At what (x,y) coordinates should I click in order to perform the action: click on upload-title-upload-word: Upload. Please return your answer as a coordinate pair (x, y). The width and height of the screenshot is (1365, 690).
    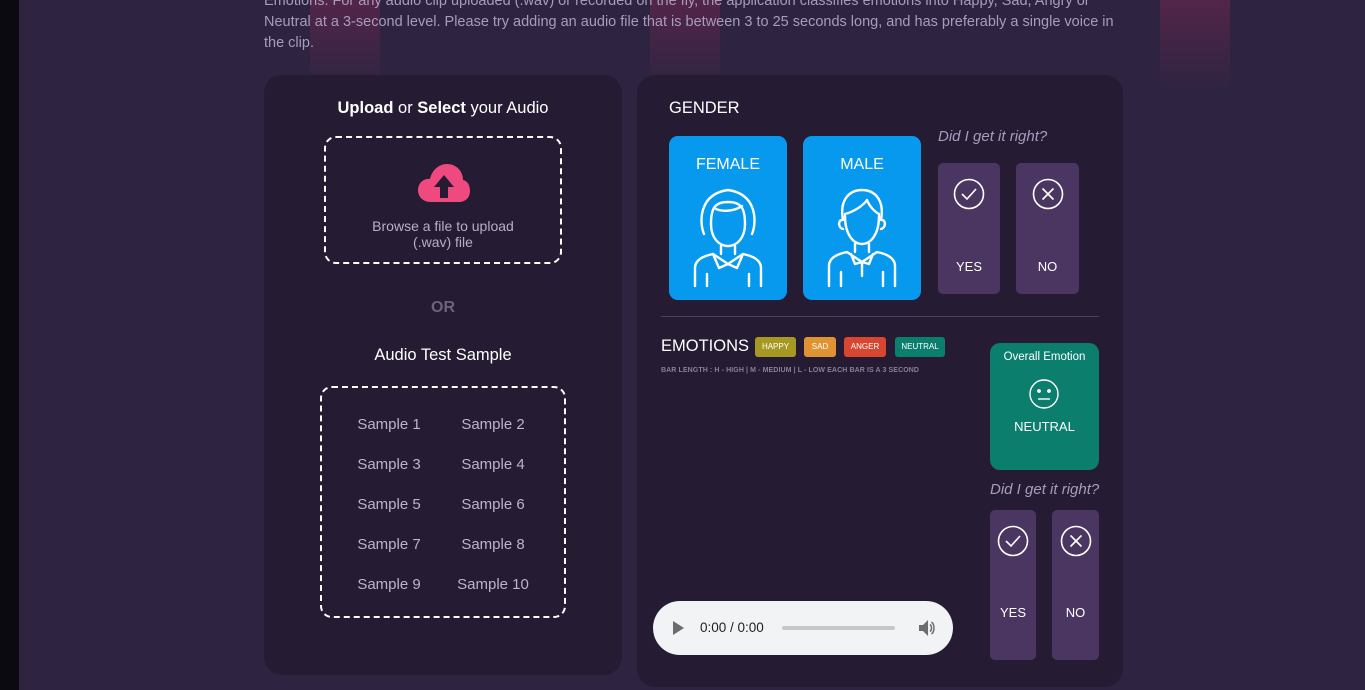
    Looking at the image, I should click on (365, 108).